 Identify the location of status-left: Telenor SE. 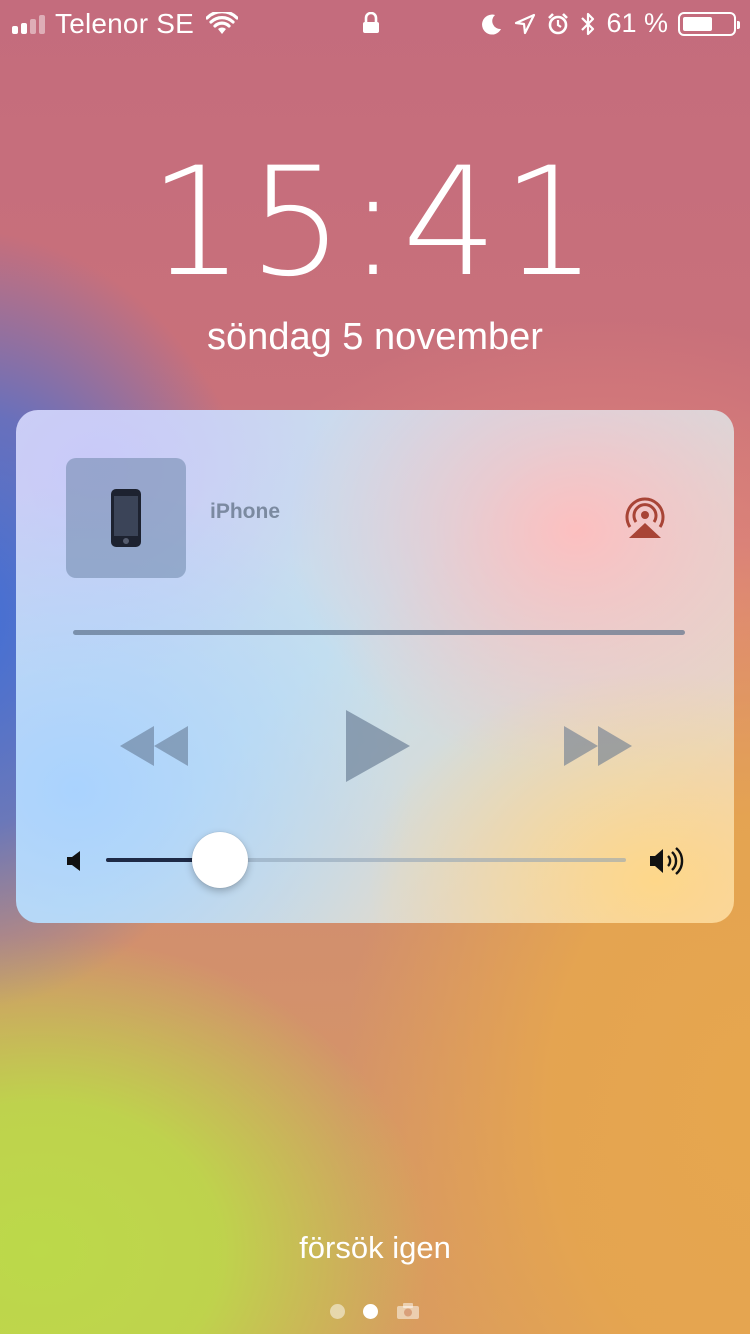
(125, 24).